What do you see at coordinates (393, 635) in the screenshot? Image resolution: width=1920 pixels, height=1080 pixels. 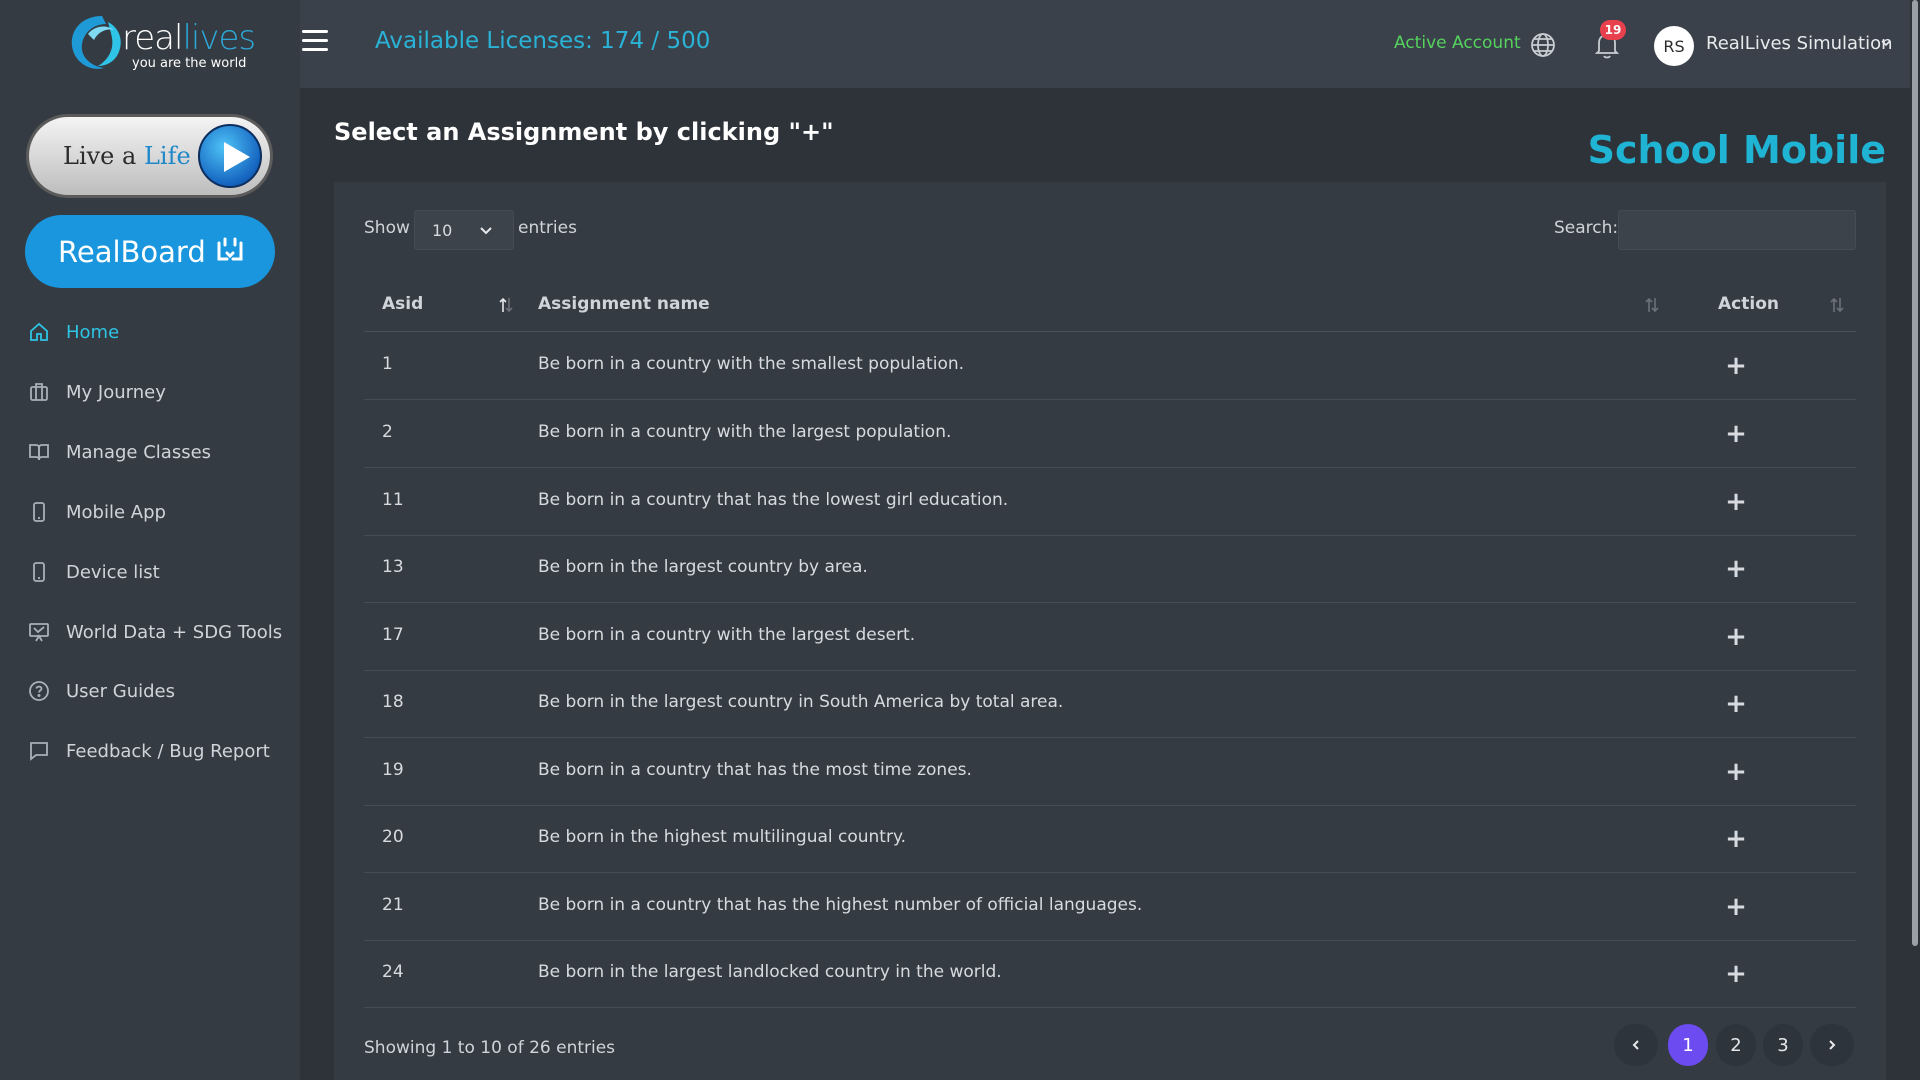 I see `asid-cell: 17` at bounding box center [393, 635].